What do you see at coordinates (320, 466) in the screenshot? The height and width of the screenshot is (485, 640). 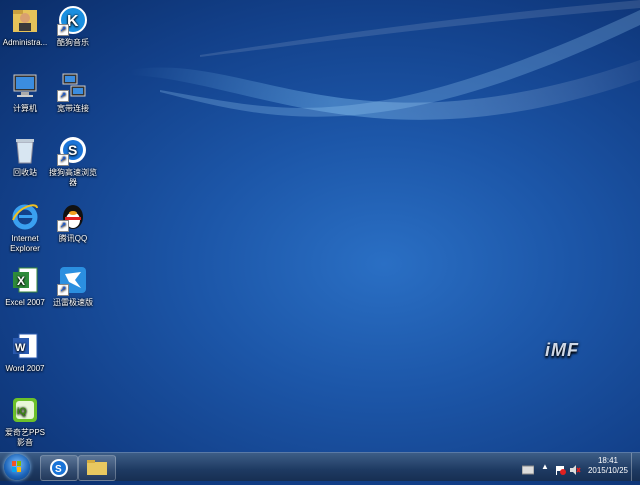 I see `taskbar: S ▲ 18:41 2015/10/25` at bounding box center [320, 466].